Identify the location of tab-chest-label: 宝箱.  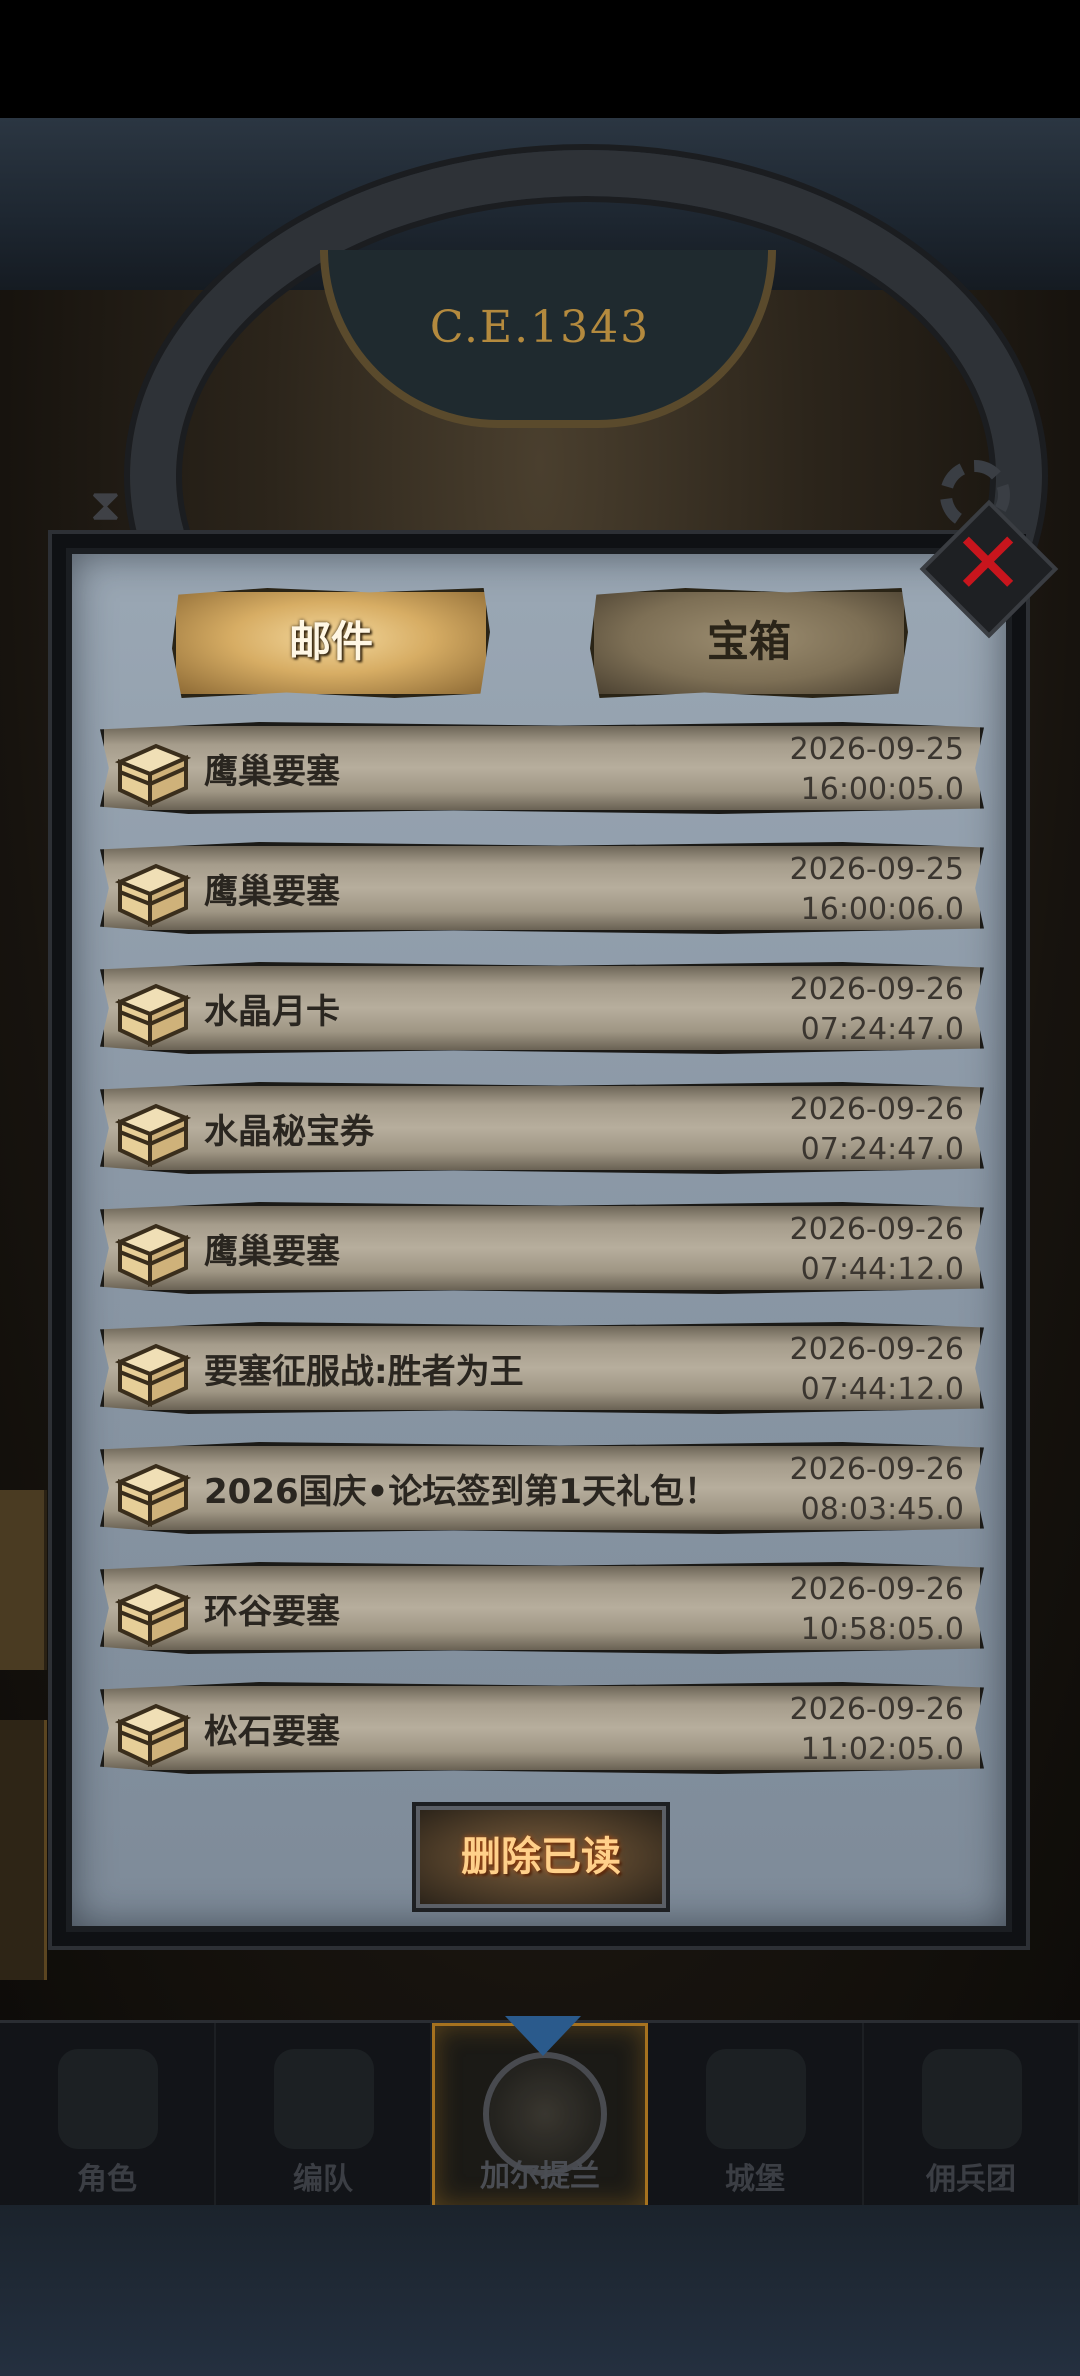
(748, 641).